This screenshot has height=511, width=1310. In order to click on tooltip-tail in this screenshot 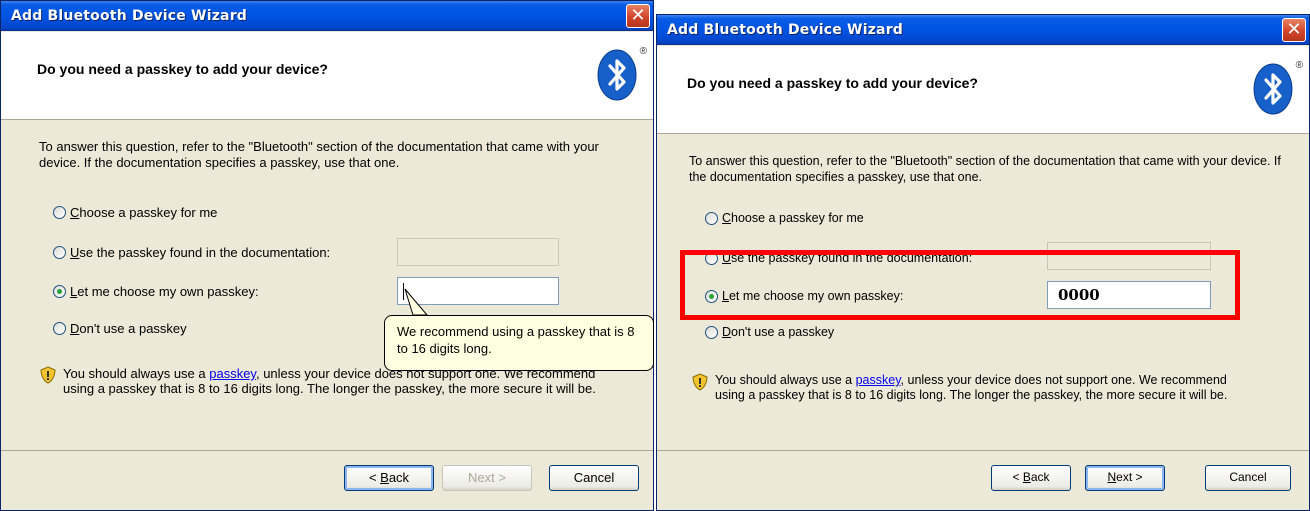, I will do `click(416, 302)`.